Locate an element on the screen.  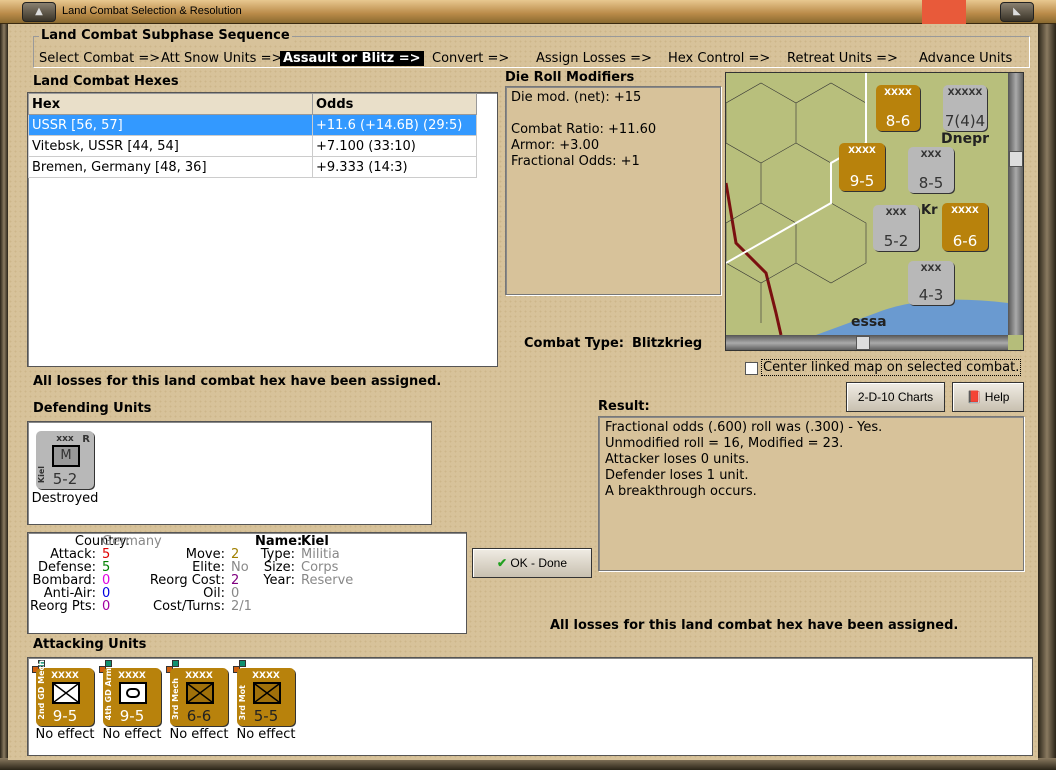
combat-ratio-line: Combat Ratio: +11.60 is located at coordinates (584, 129).